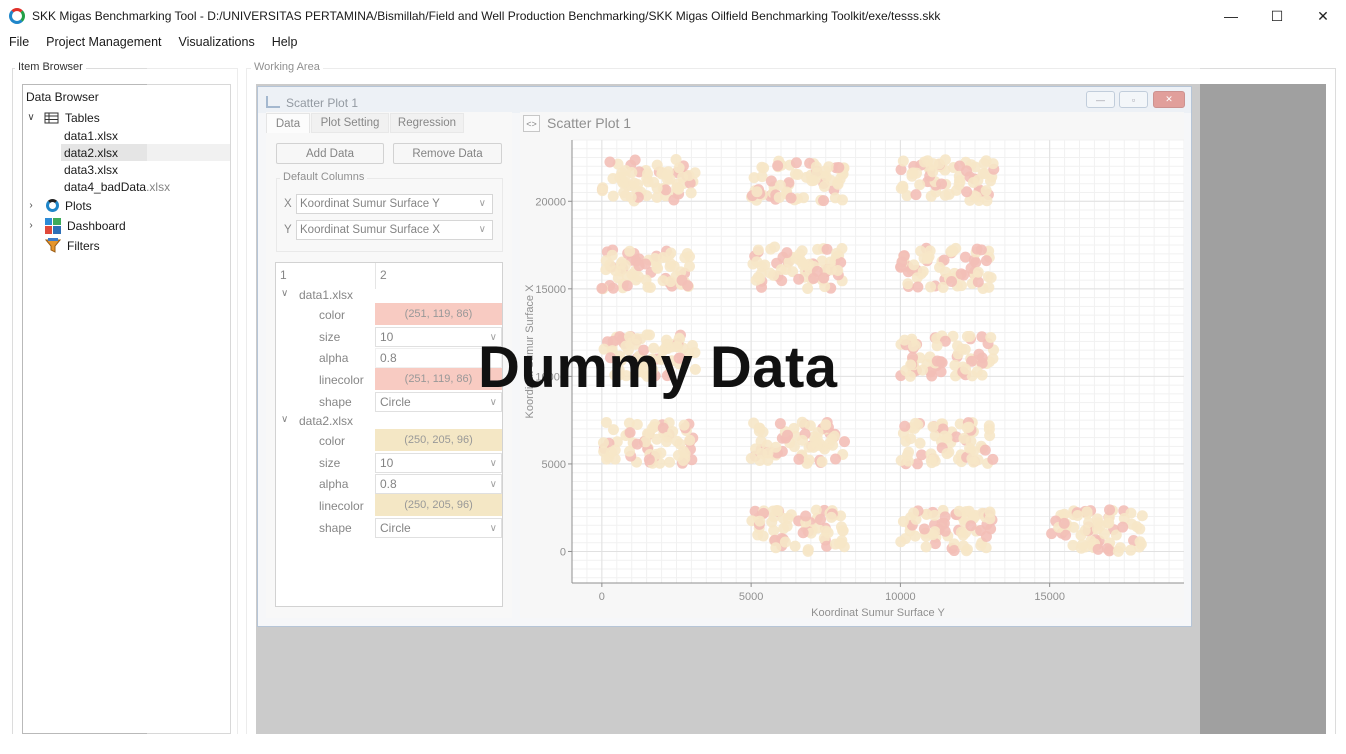 This screenshot has width=1346, height=754. Describe the element at coordinates (438, 314) in the screenshot. I see `color-swatch: (251, 119, 86)` at that location.